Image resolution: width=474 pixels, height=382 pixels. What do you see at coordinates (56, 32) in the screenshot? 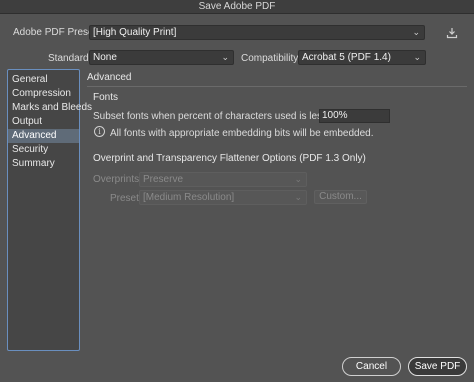
I see `preset-label: Adobe PDF Preset:` at bounding box center [56, 32].